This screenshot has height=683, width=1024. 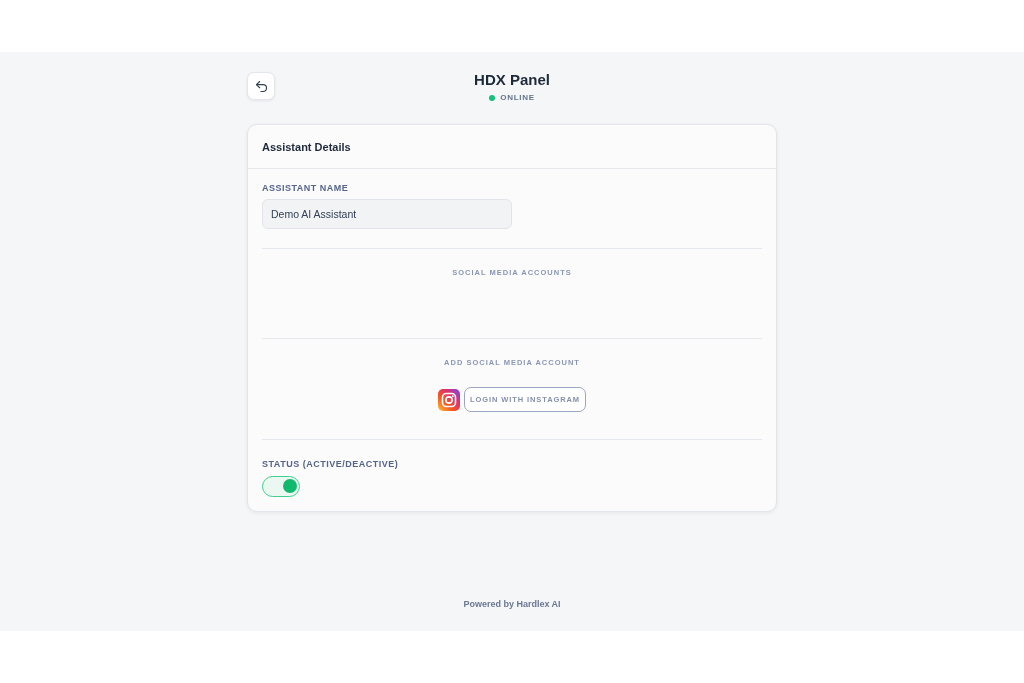 What do you see at coordinates (387, 214) in the screenshot?
I see `name-input: Demo AI Assistant` at bounding box center [387, 214].